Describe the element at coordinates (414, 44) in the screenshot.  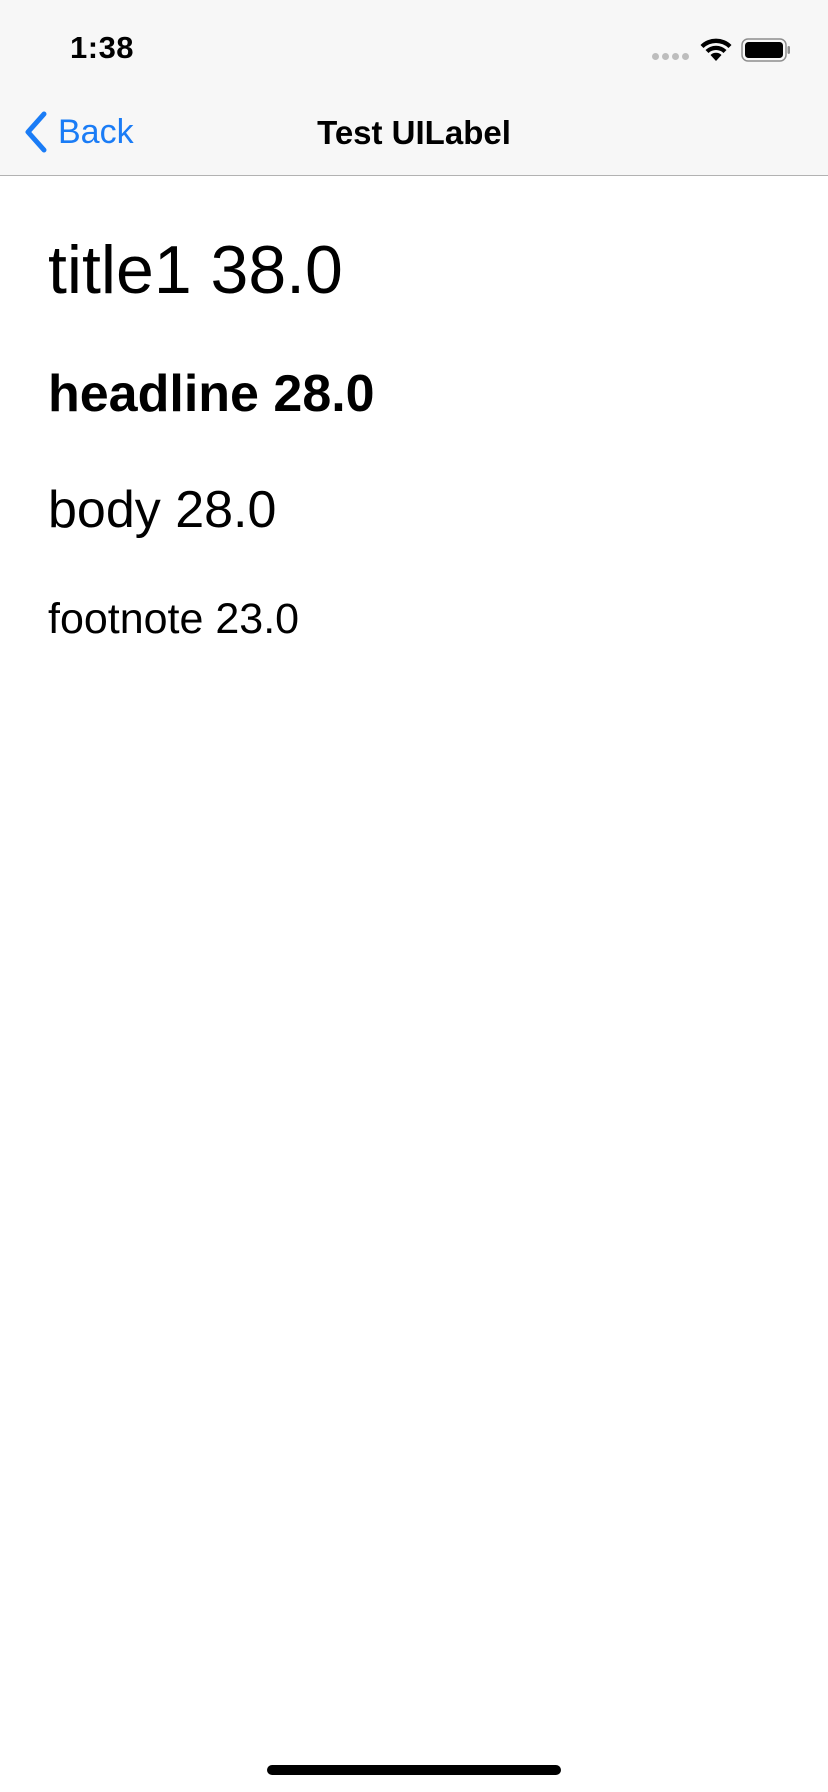
I see `status-bar: 1:38` at that location.